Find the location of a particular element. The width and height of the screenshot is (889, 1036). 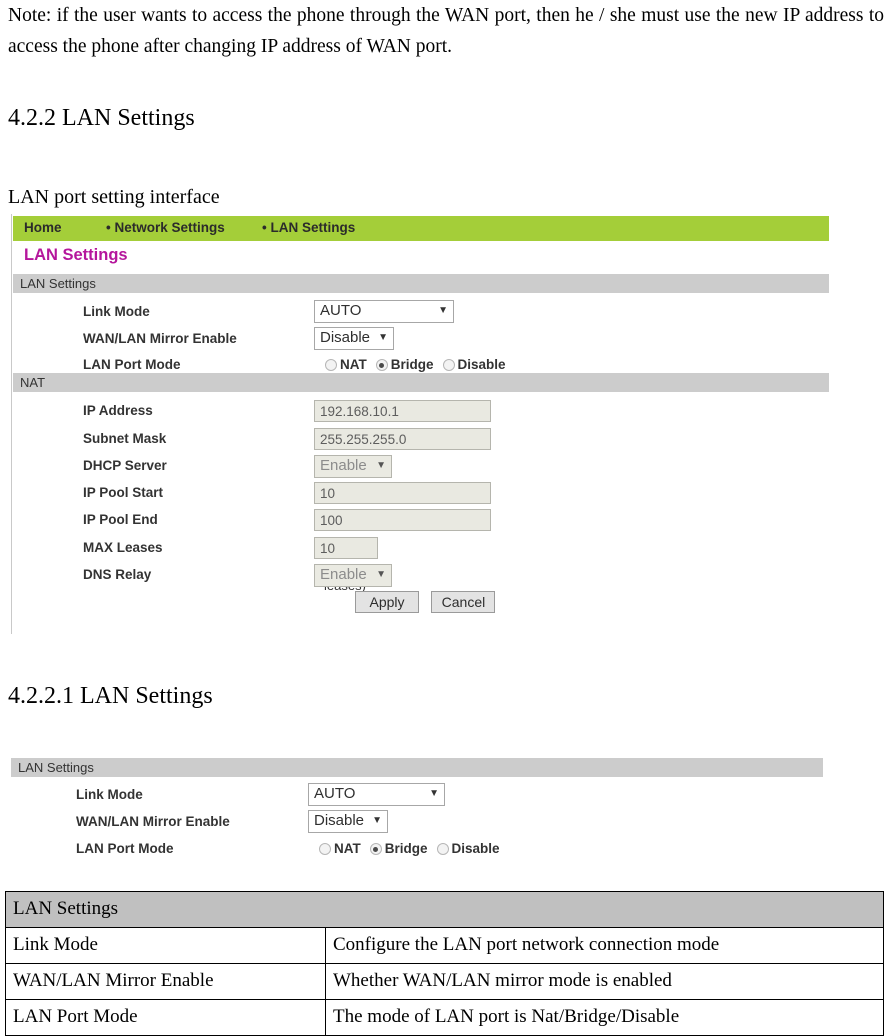

apply-button: Apply is located at coordinates (387, 602).